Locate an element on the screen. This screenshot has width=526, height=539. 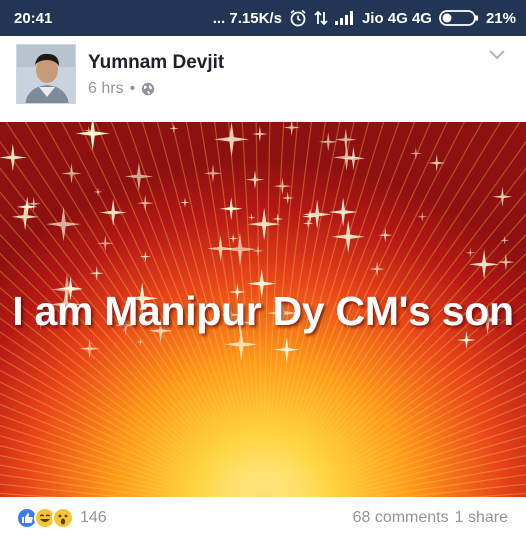
carrier-label: Jio 4G 4G is located at coordinates (396, 18).